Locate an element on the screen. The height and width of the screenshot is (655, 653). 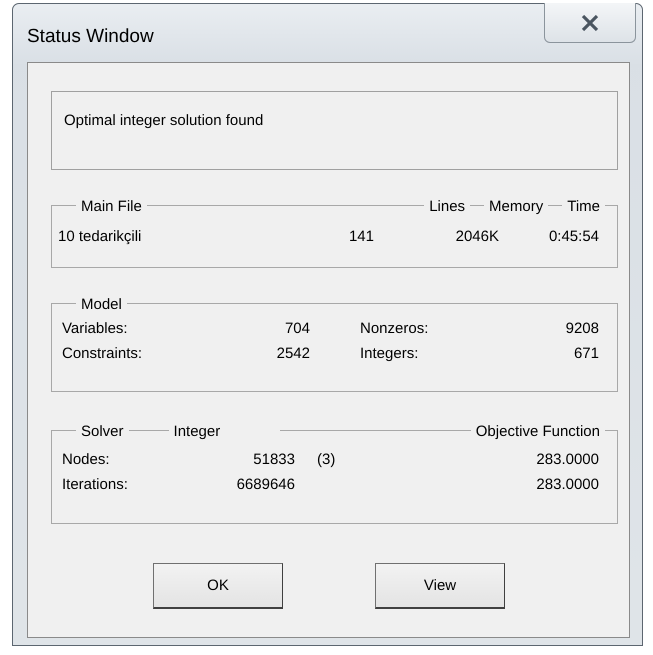
file-value: 141 is located at coordinates (361, 236).